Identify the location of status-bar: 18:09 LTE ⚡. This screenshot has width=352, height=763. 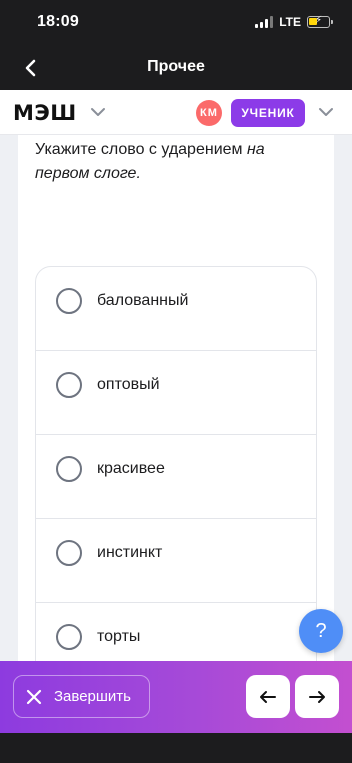
(176, 23).